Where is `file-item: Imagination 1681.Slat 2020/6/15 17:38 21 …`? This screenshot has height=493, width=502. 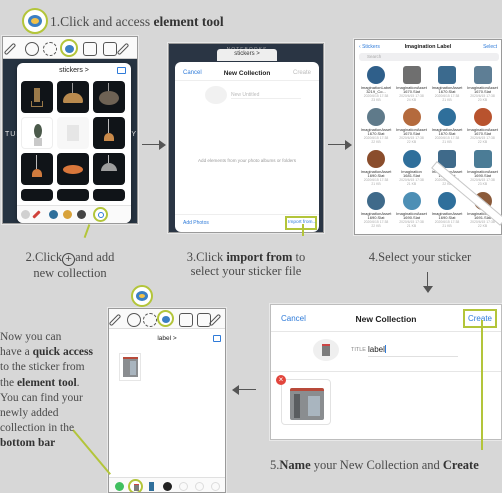
file-item: Imagination 1681.Slat 2020/6/15 17:38 21 … is located at coordinates (412, 168).